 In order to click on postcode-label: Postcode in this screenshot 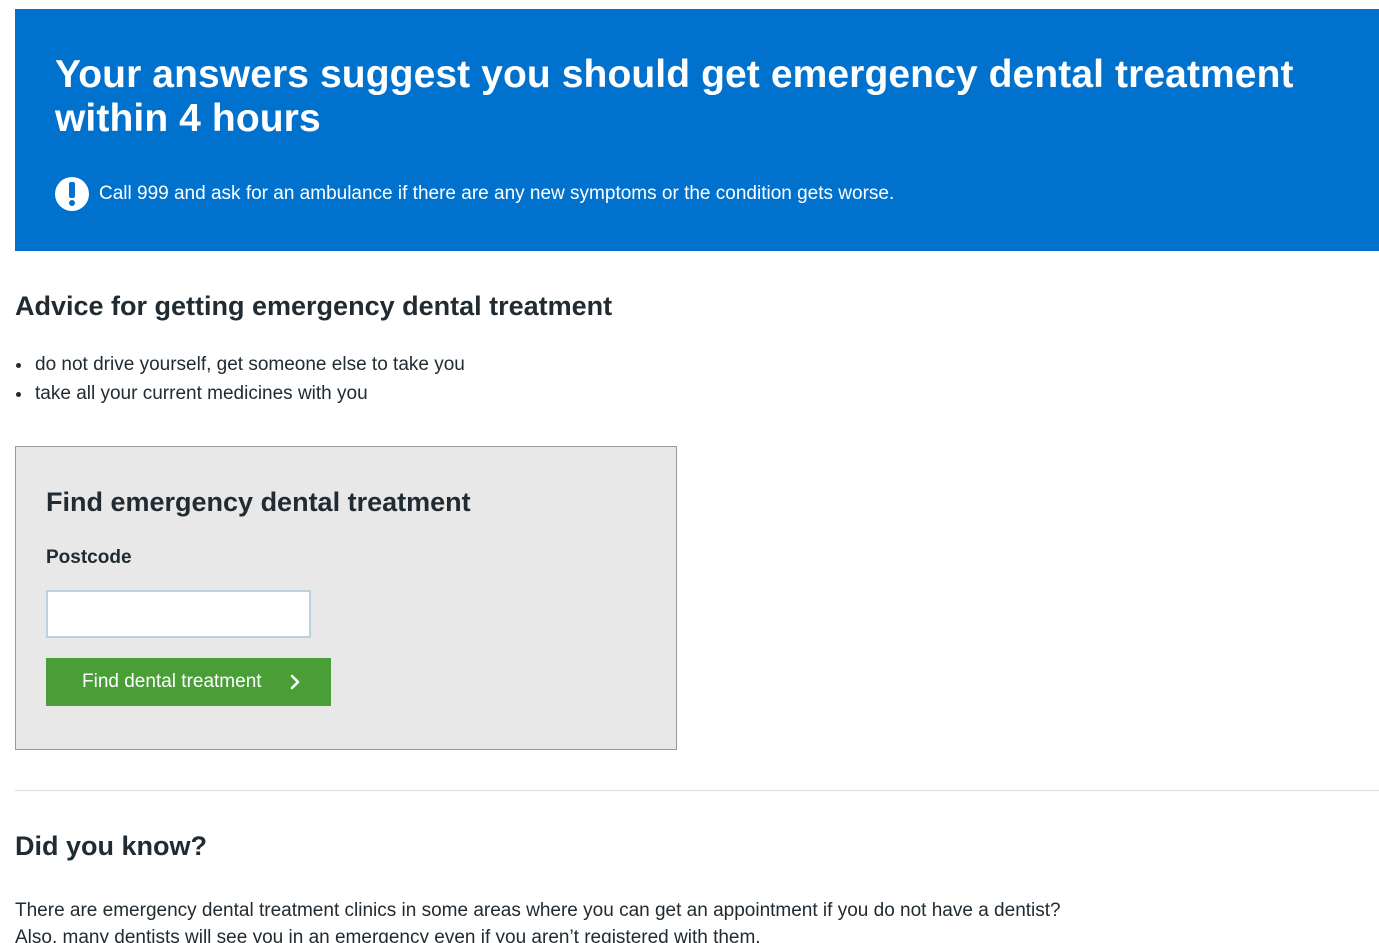, I will do `click(89, 557)`.